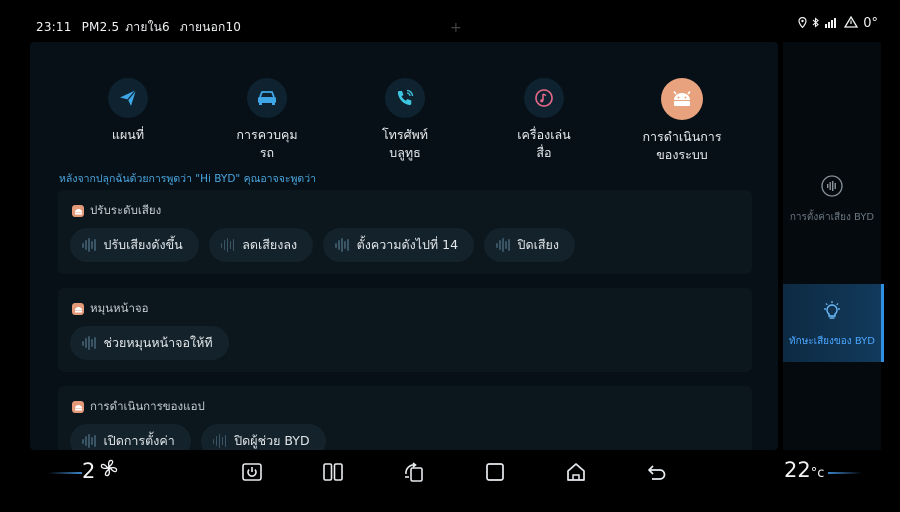 The height and width of the screenshot is (512, 900). I want to click on chip-label: เปิดการตั้งค่า, so click(139, 440).